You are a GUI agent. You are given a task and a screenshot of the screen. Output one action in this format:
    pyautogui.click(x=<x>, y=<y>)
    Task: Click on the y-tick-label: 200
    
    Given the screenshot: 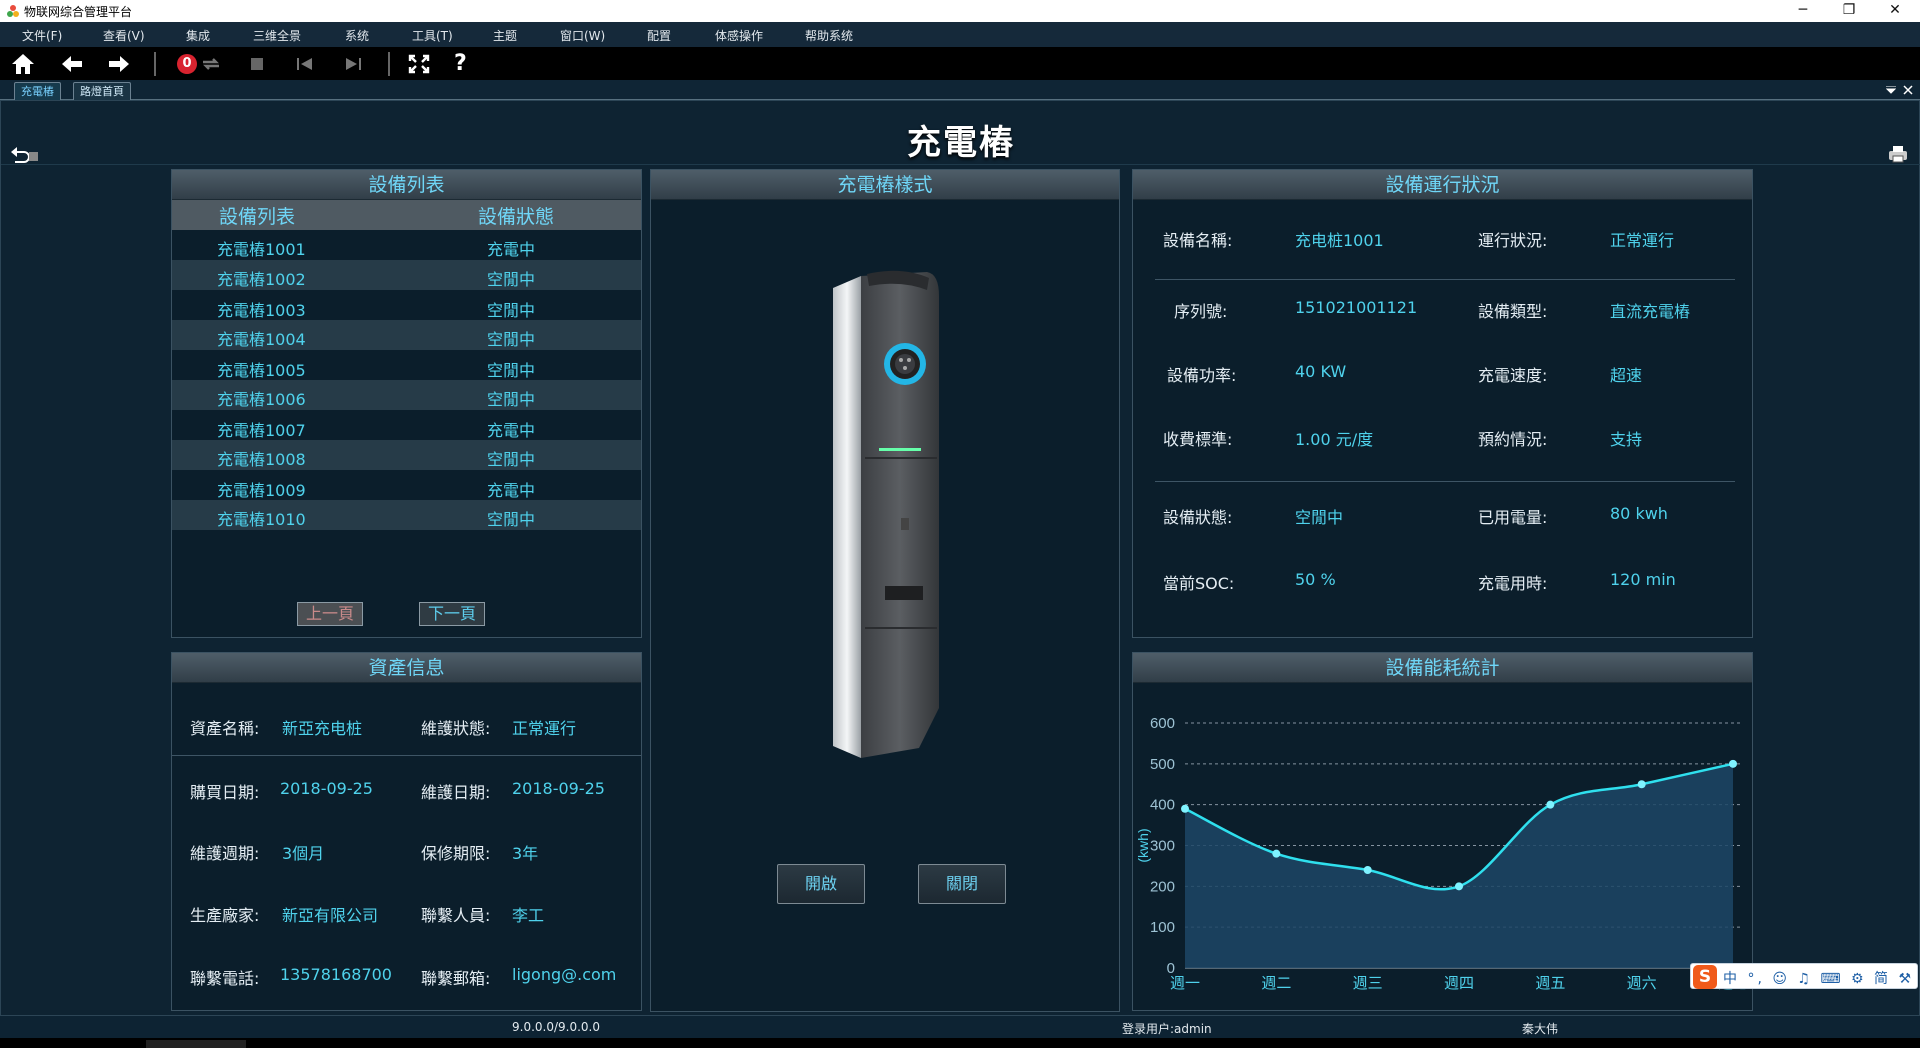 What is the action you would take?
    pyautogui.click(x=1162, y=886)
    